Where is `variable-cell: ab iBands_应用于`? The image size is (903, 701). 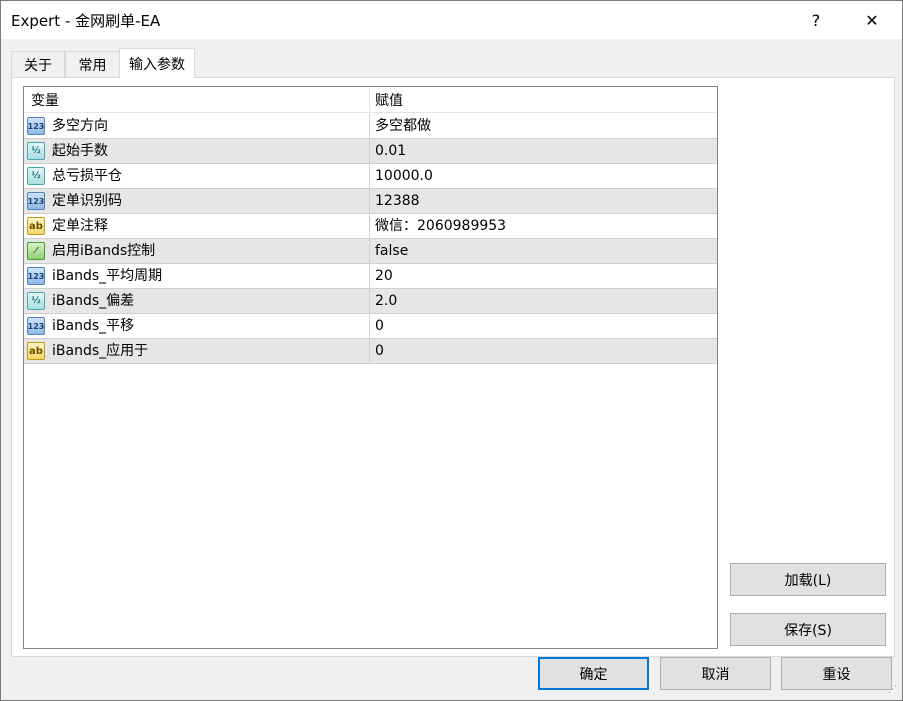 variable-cell: ab iBands_应用于 is located at coordinates (197, 351).